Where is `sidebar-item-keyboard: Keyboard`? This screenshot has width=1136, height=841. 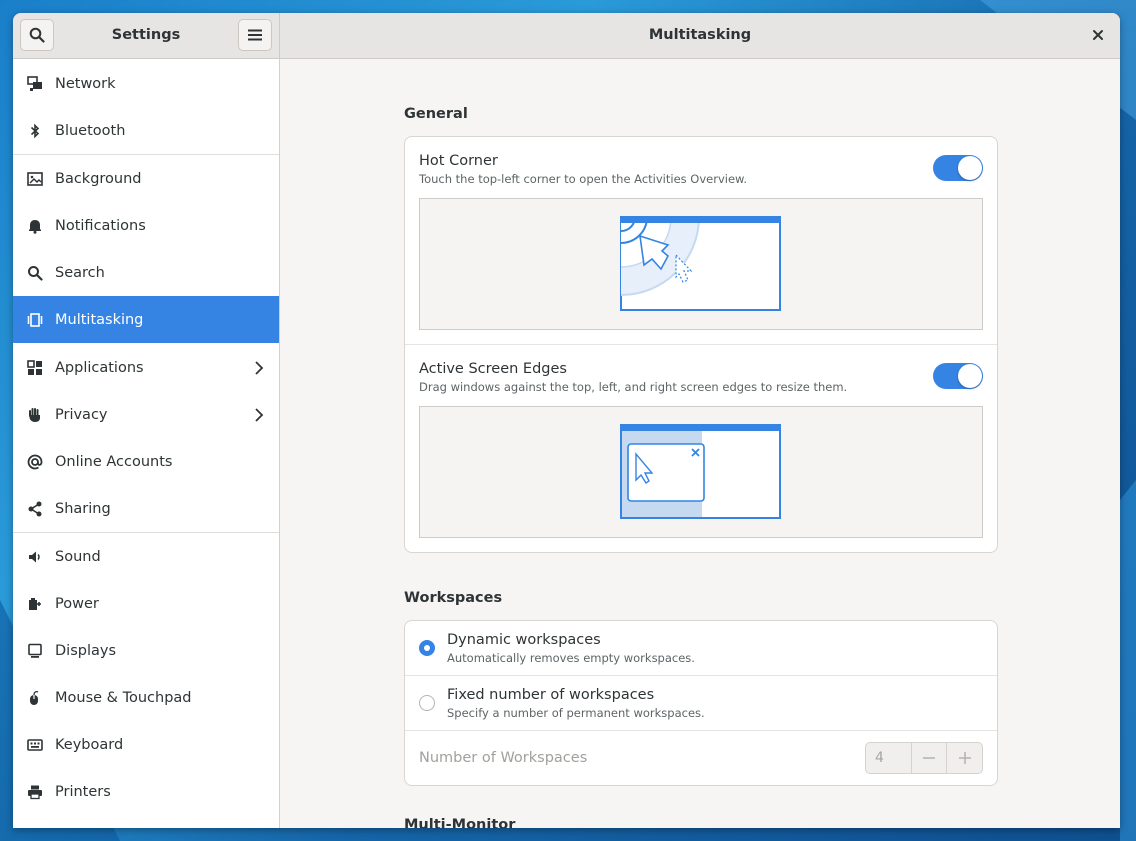
sidebar-item-keyboard: Keyboard is located at coordinates (146, 744).